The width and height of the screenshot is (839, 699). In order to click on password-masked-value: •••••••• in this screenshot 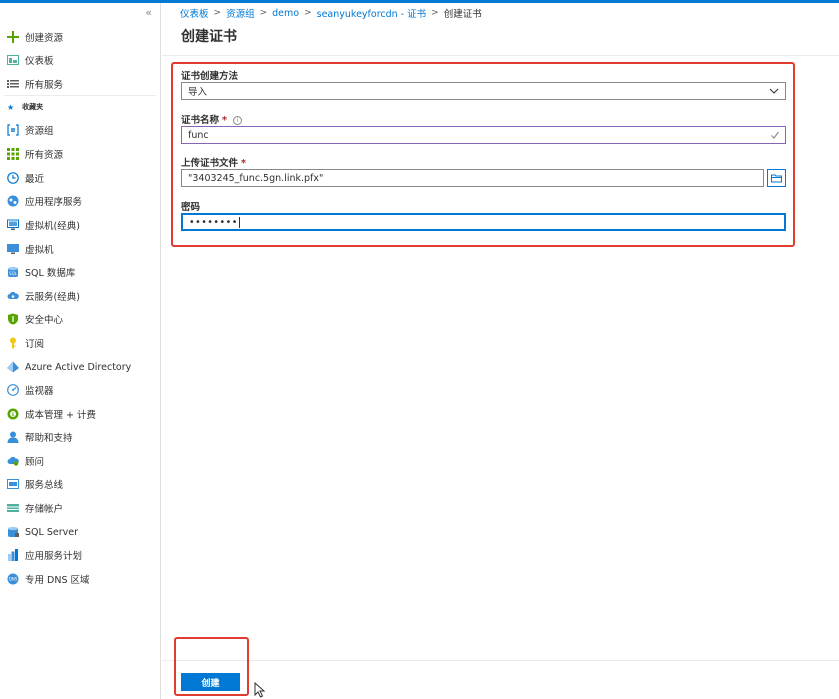, I will do `click(213, 222)`.